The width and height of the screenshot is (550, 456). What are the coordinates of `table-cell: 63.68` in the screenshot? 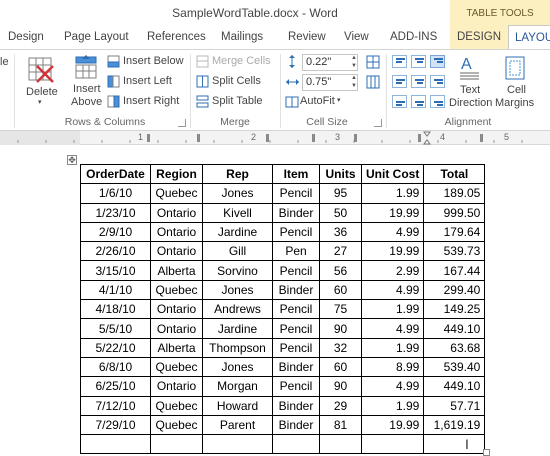 It's located at (454, 347).